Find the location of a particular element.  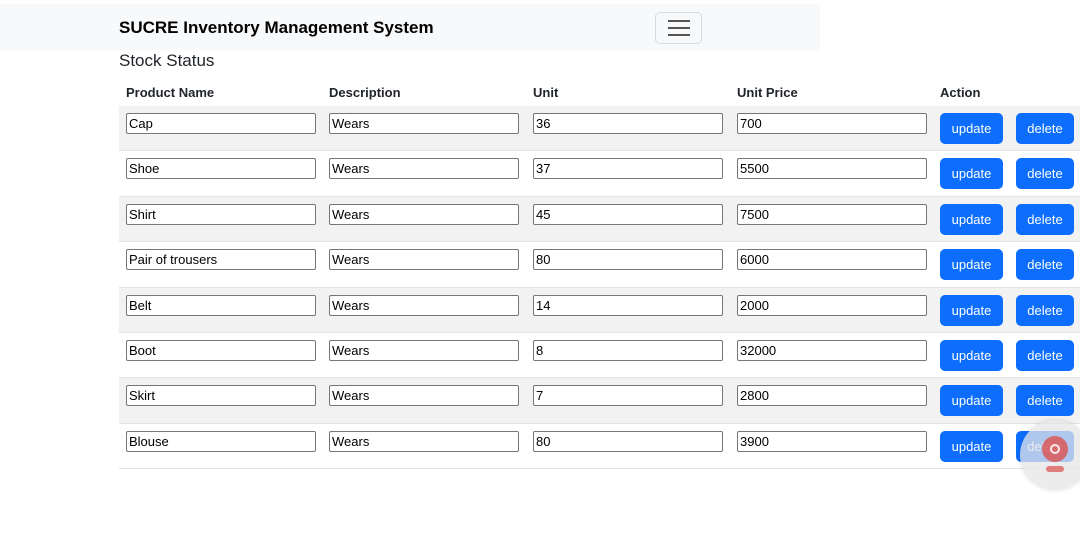

hamburger-menu-icon is located at coordinates (679, 21).